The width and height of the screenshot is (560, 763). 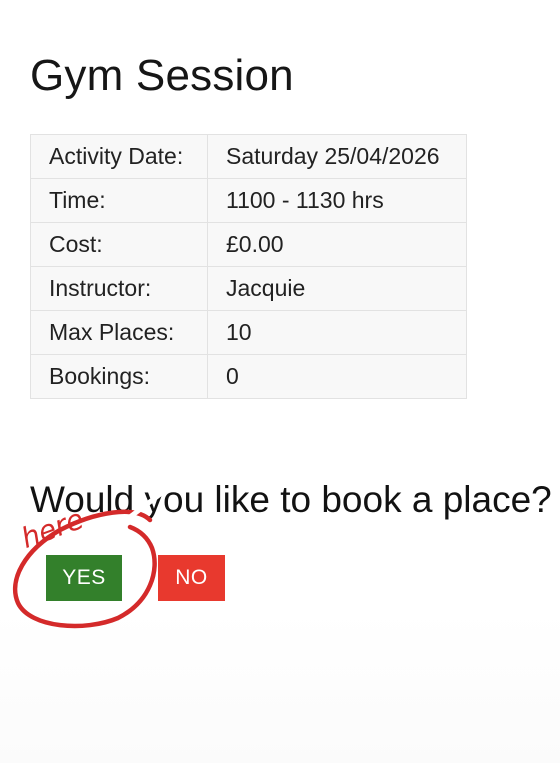 I want to click on row-value: 1100 - 1130 hrs, so click(x=337, y=200).